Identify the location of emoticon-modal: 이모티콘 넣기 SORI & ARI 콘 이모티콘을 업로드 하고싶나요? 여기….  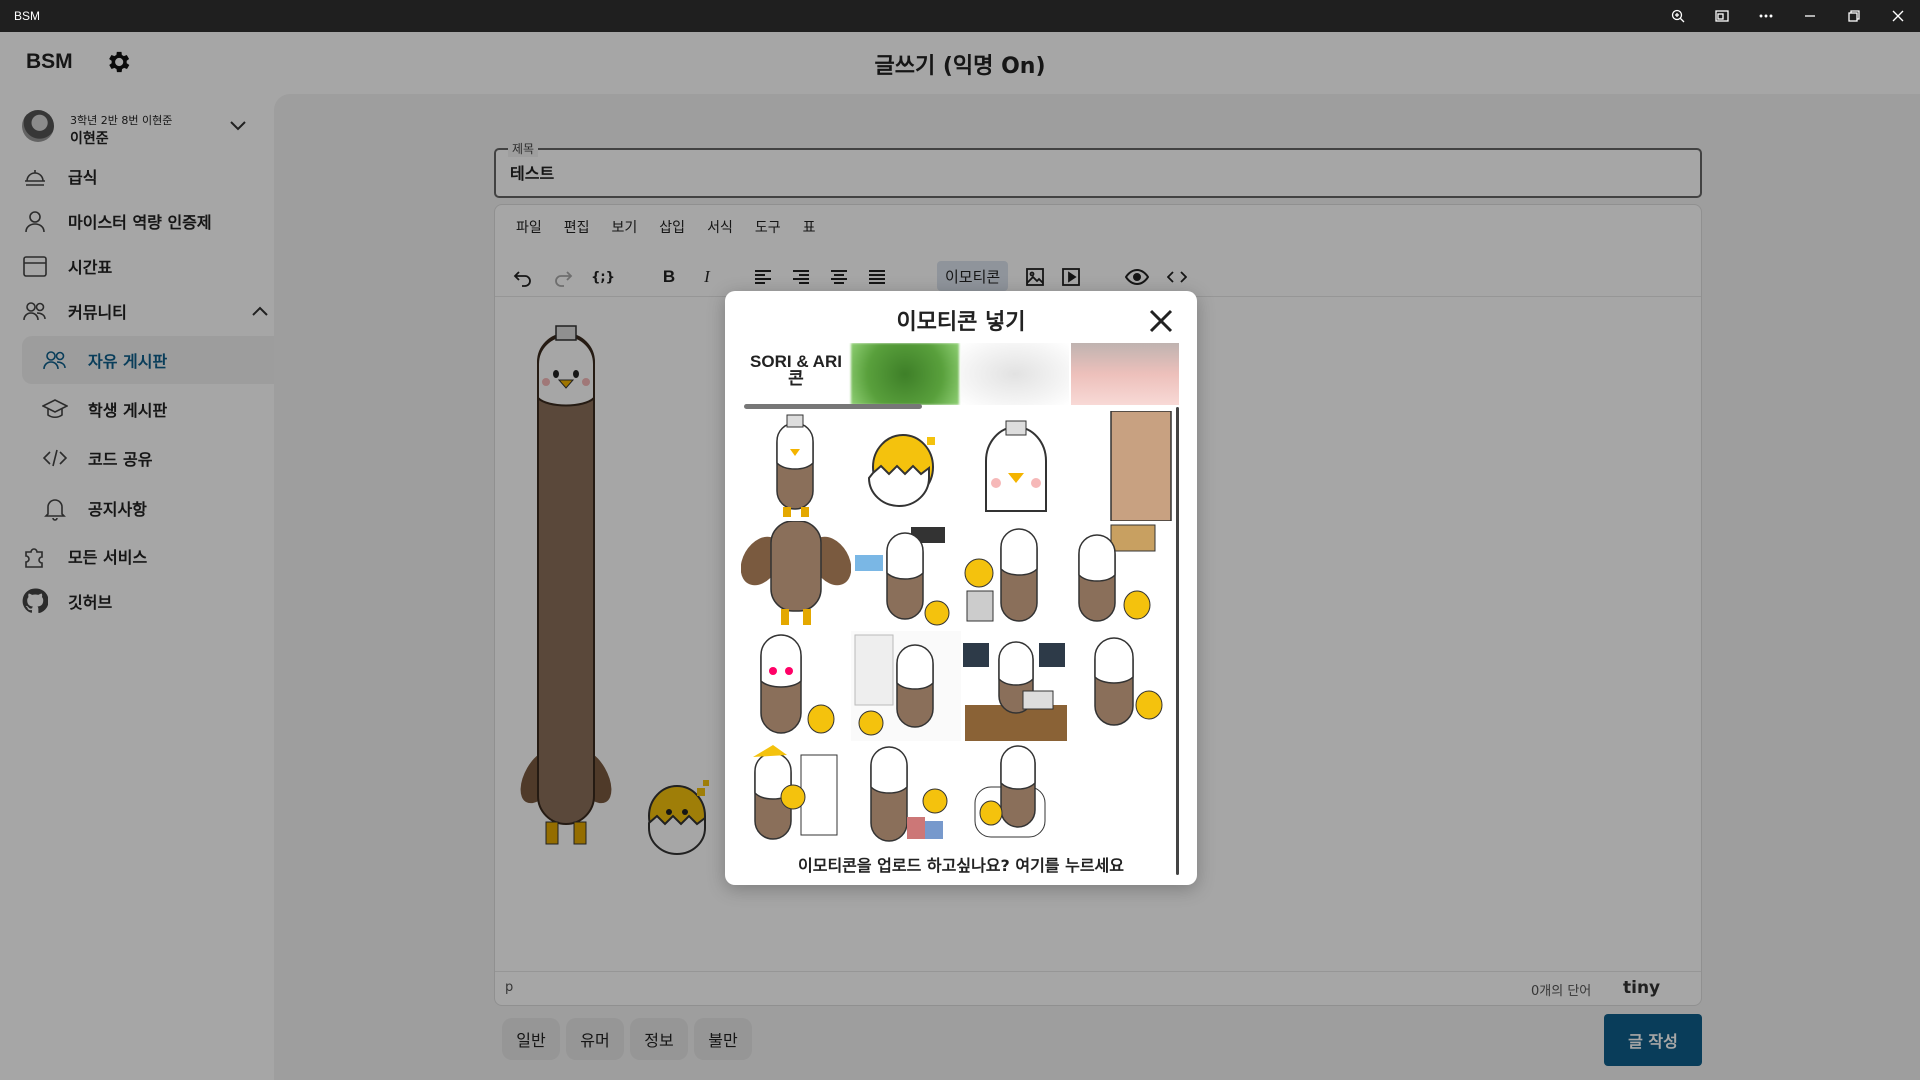
(961, 588).